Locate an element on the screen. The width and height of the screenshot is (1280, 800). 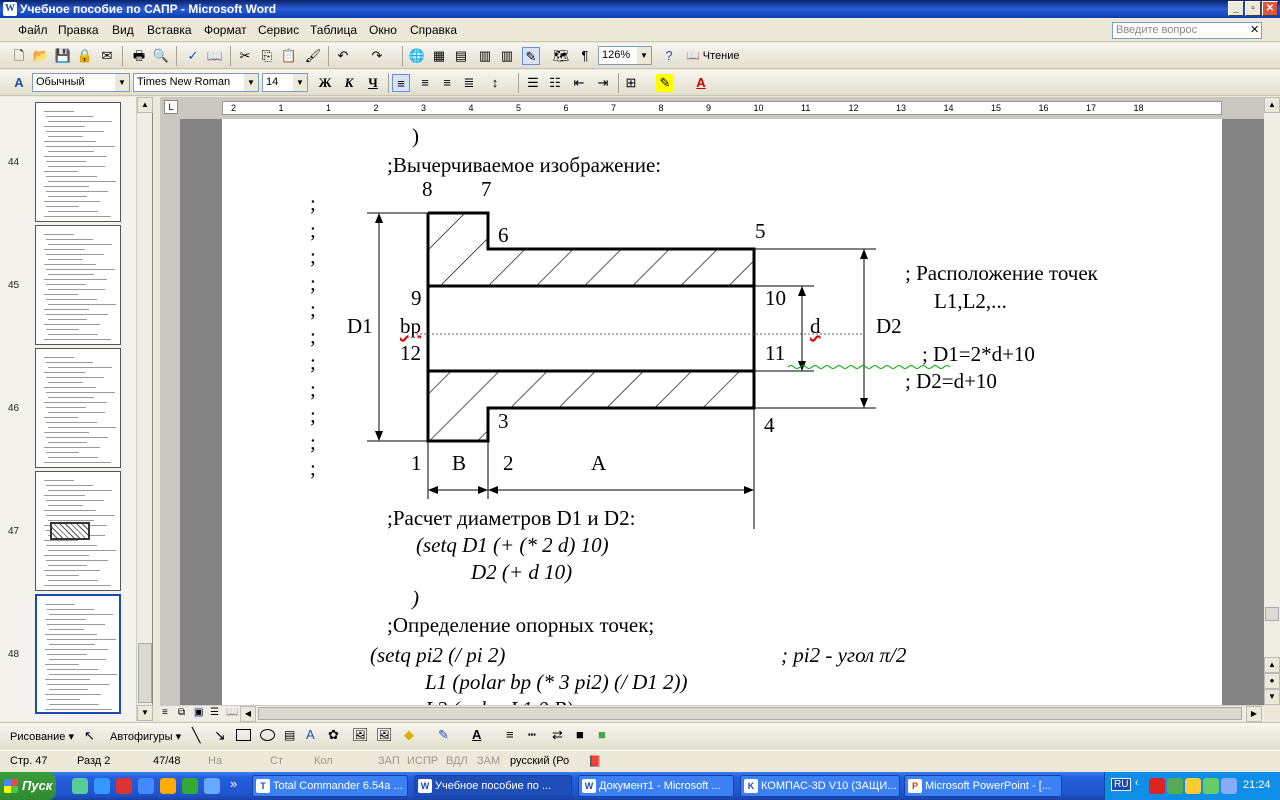
spelling-status-icon: 📕 is located at coordinates (595, 761).